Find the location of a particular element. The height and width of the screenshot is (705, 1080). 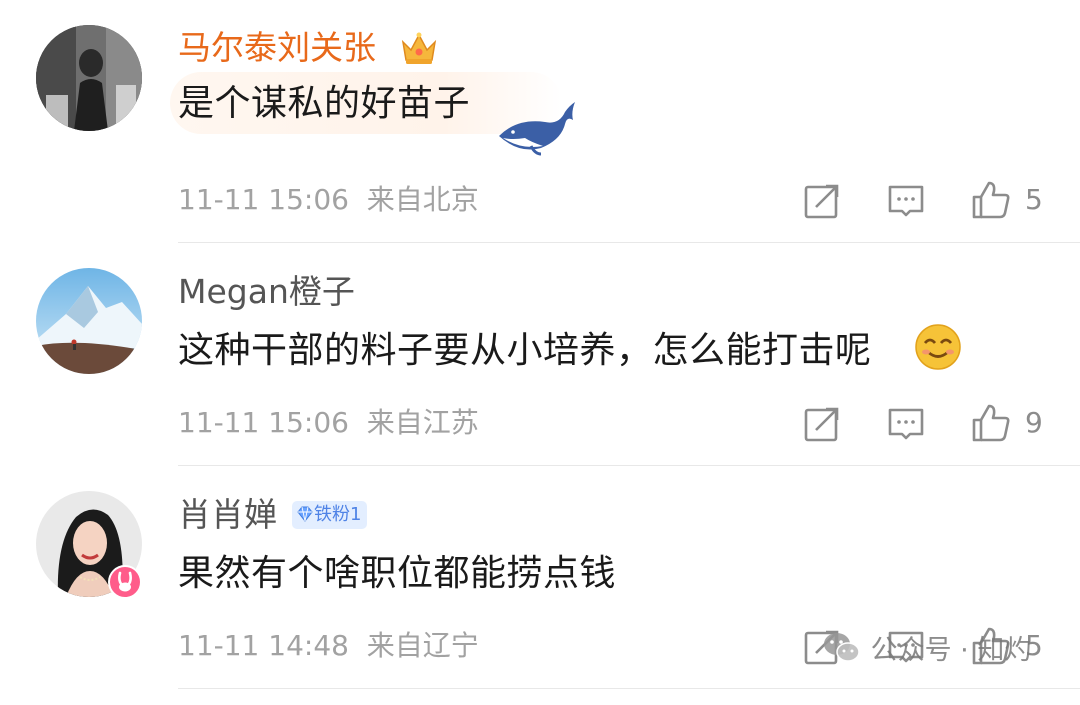

diamond-icon is located at coordinates (305, 513).